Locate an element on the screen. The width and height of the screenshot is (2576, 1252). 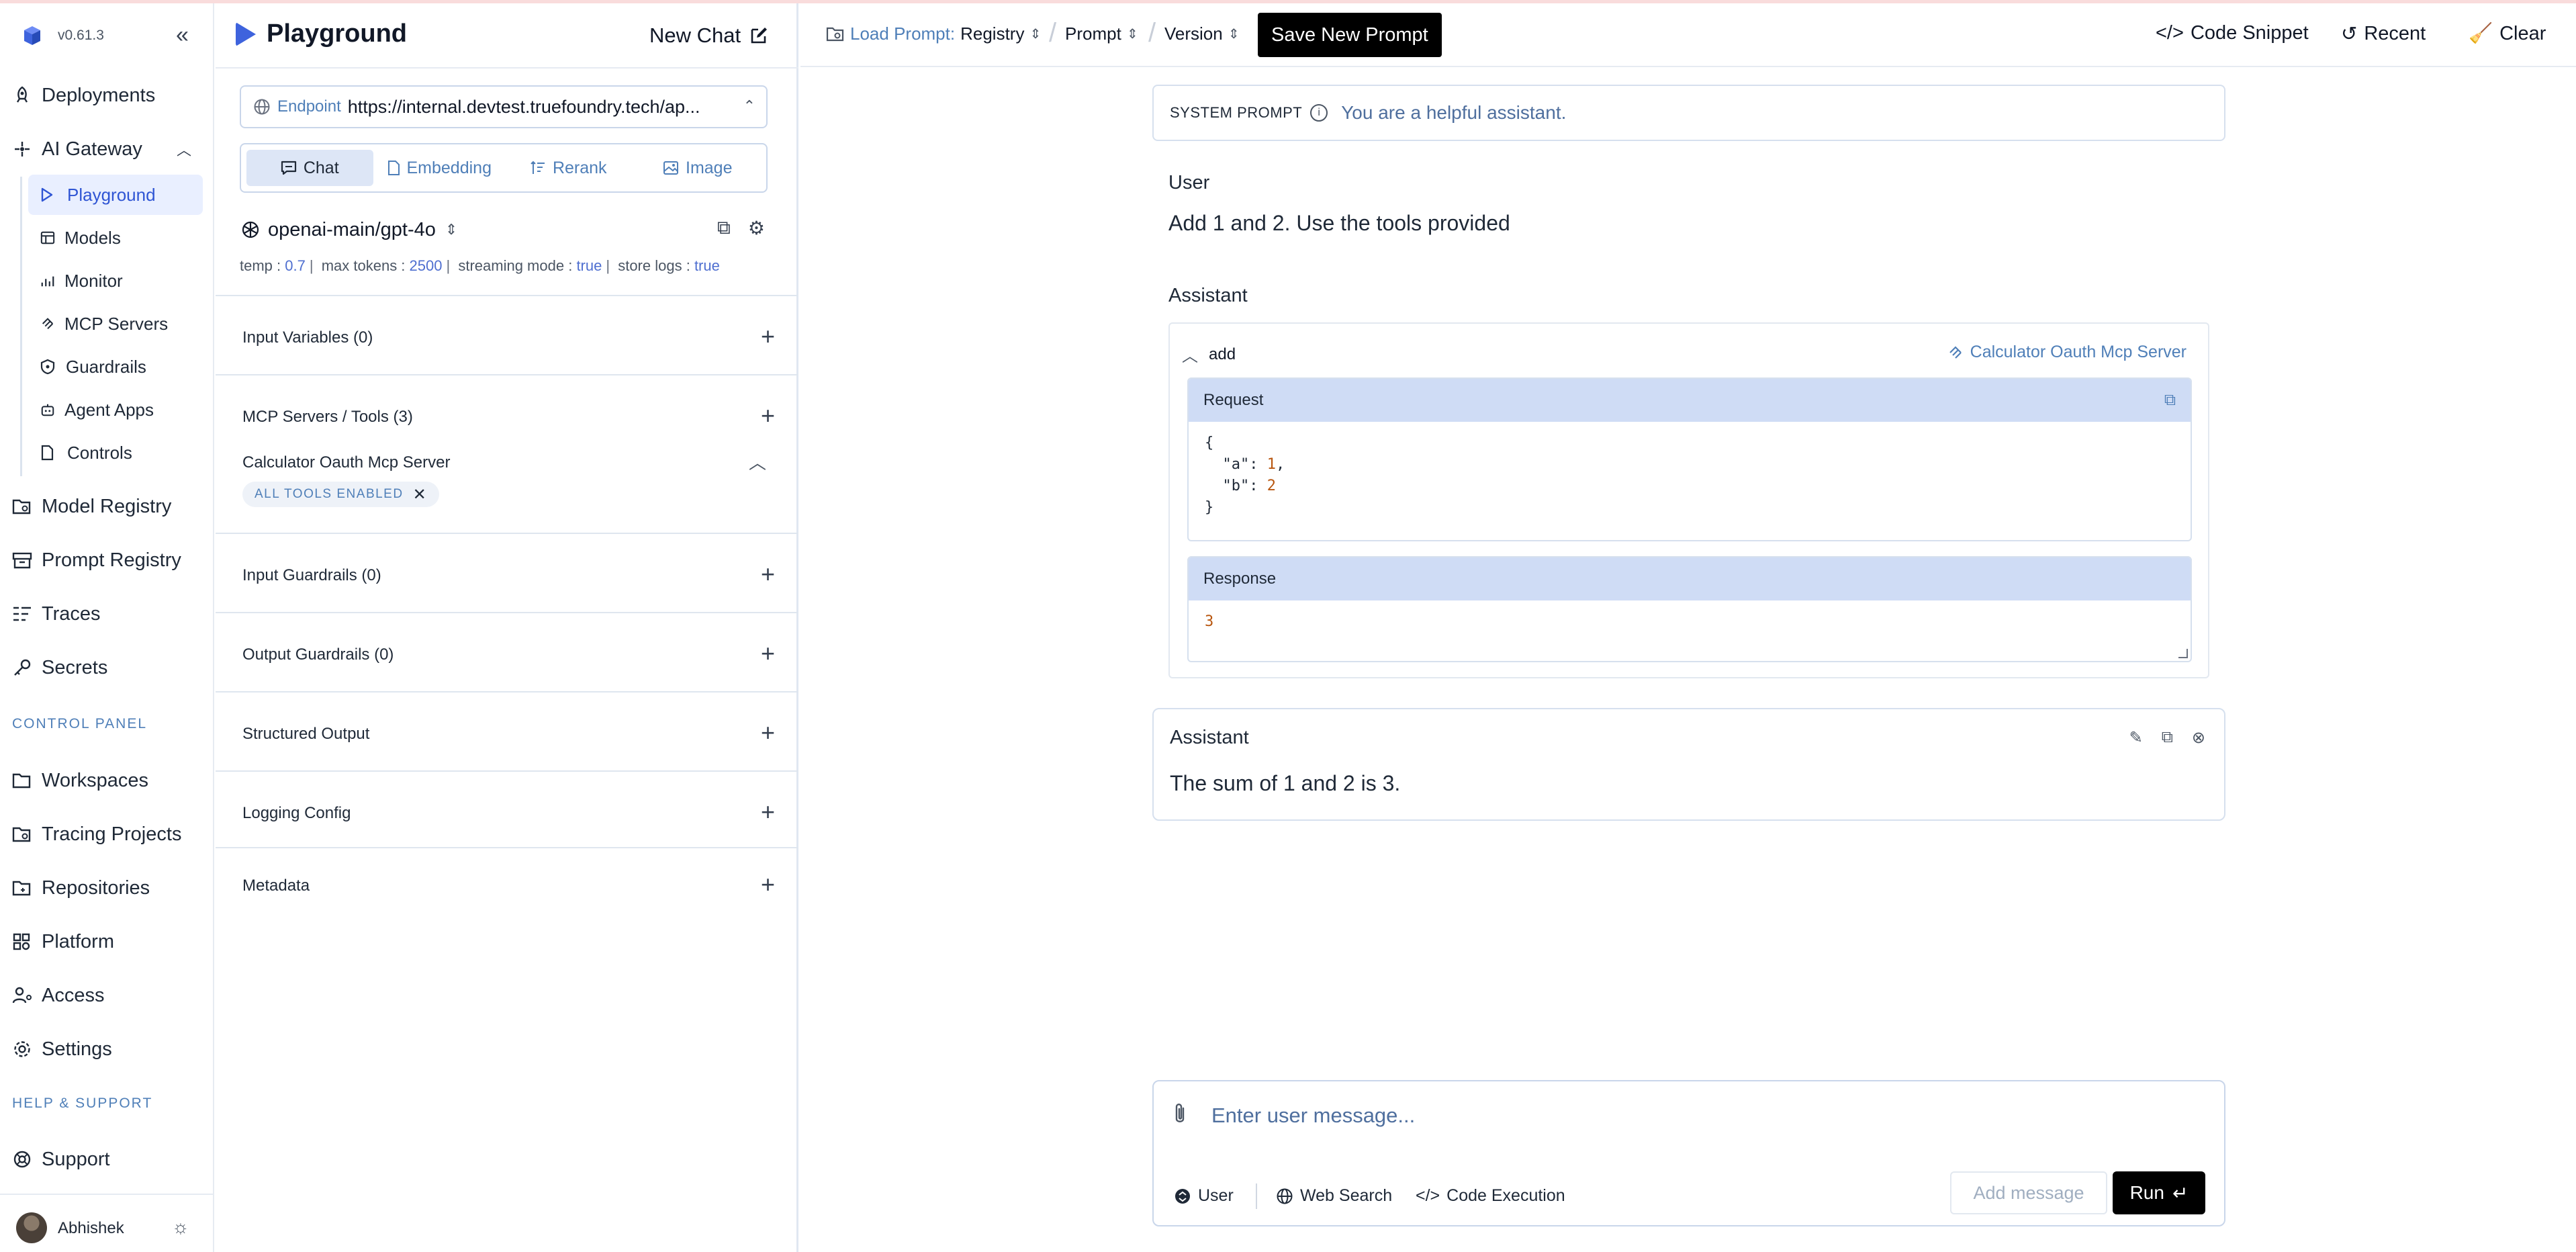
sidebar-item-models: Models is located at coordinates (115, 238).